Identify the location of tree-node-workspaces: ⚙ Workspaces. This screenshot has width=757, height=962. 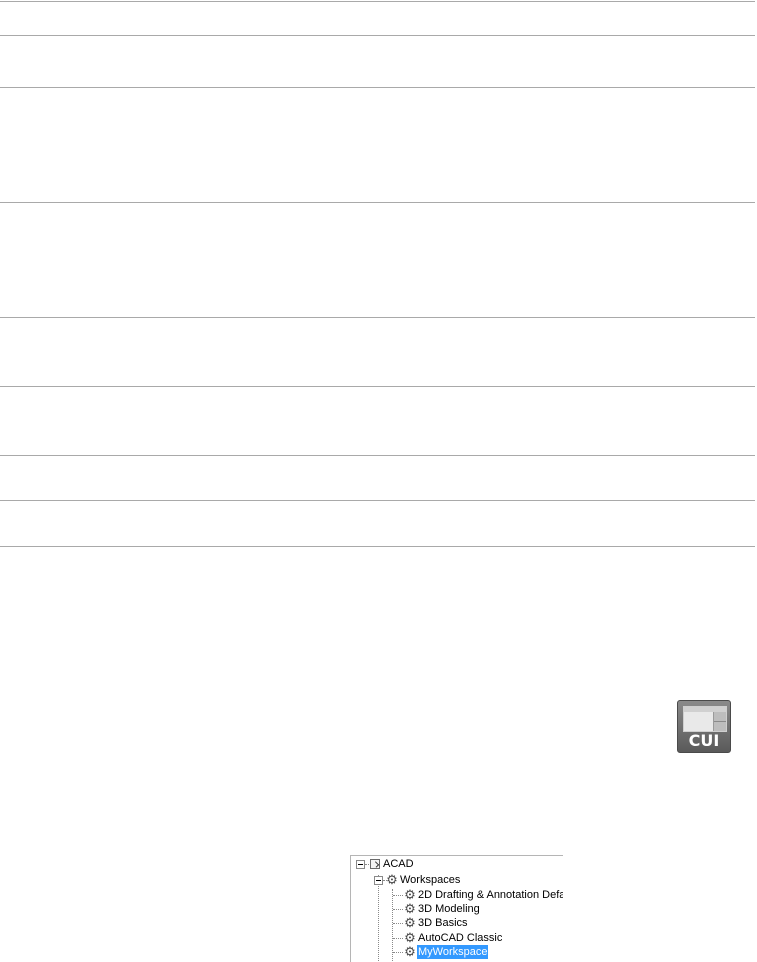
(456, 880).